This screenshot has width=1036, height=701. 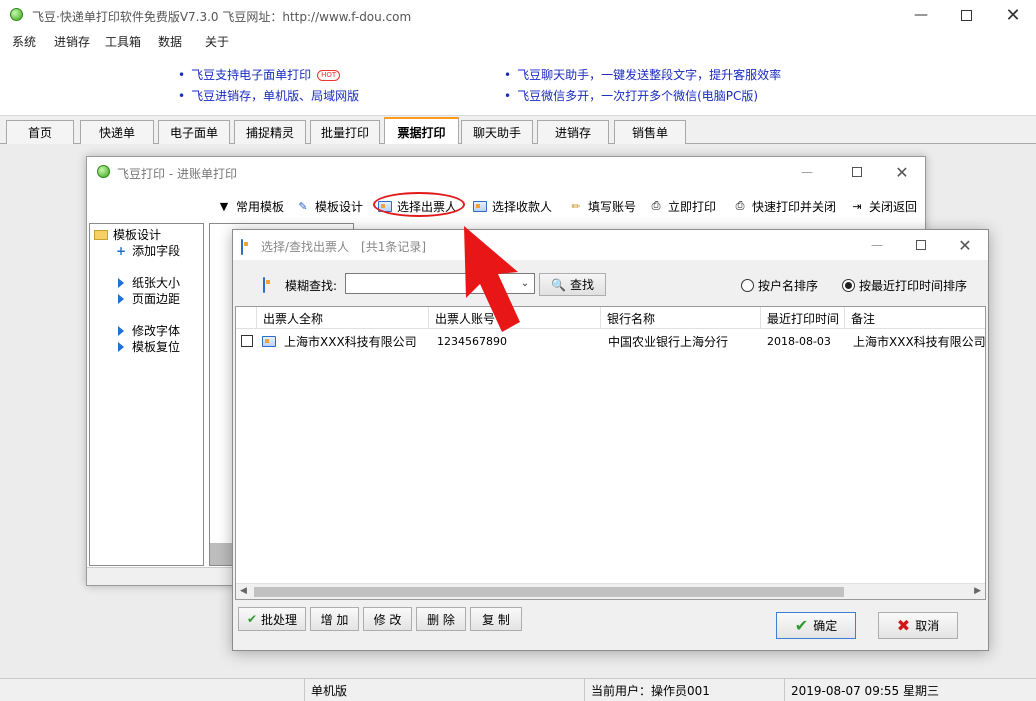 I want to click on folder-icon, so click(x=101, y=234).